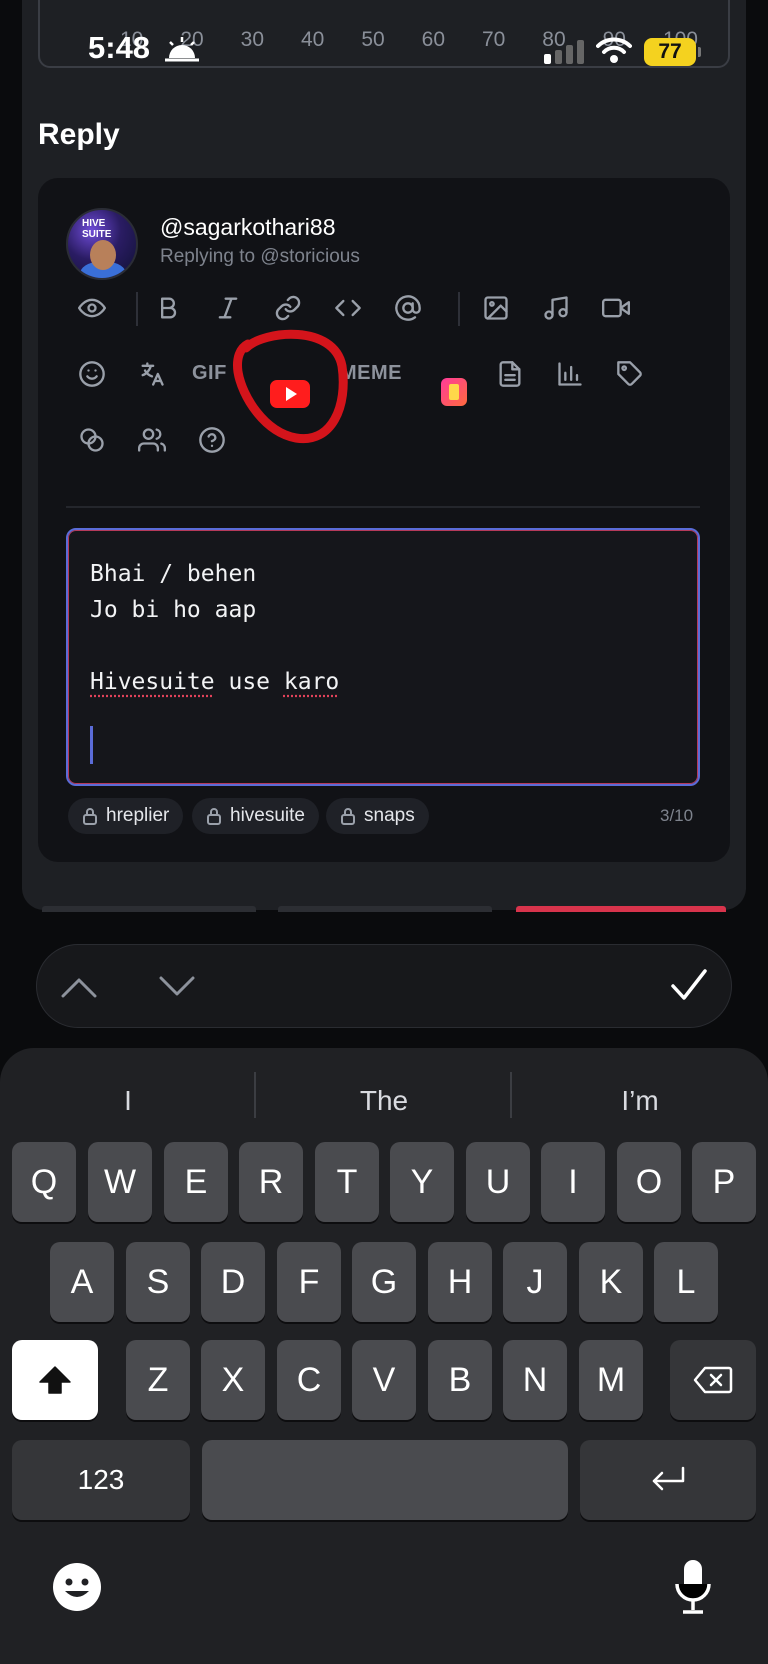 This screenshot has width=768, height=1664. Describe the element at coordinates (535, 1282) in the screenshot. I see `key-j: J` at that location.